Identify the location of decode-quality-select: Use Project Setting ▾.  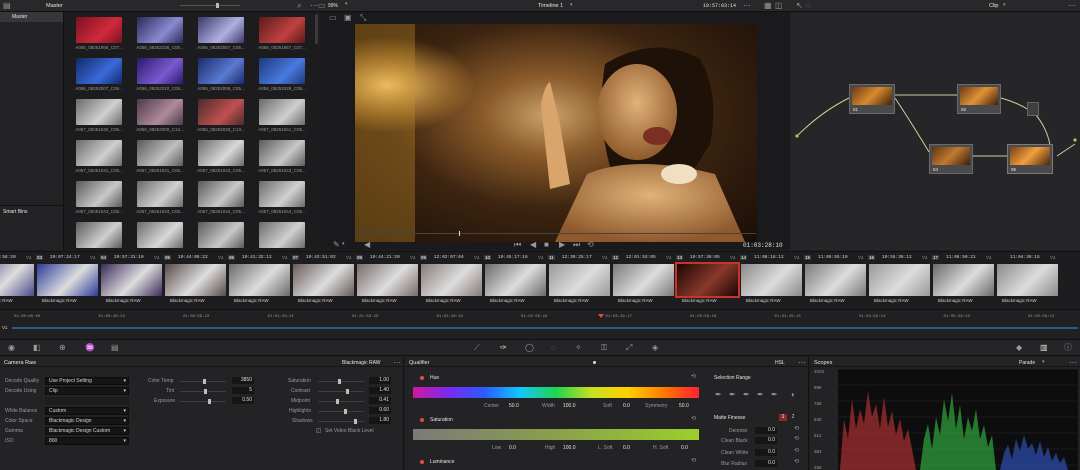
(87, 381).